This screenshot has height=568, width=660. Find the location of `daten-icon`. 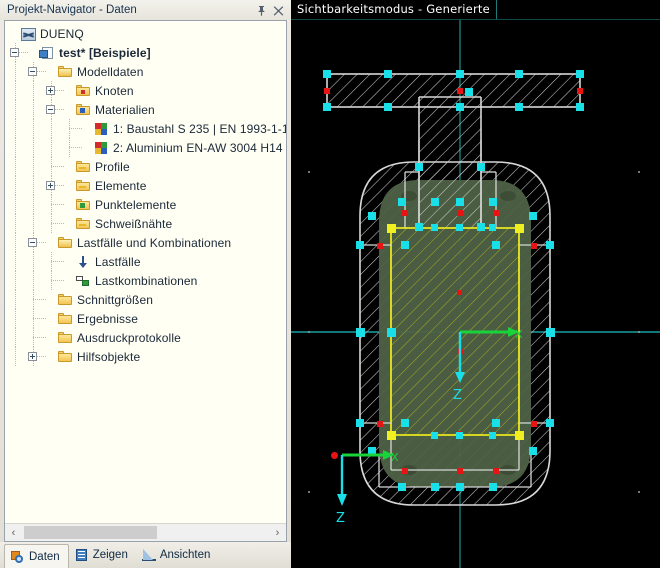

daten-icon is located at coordinates (18, 557).